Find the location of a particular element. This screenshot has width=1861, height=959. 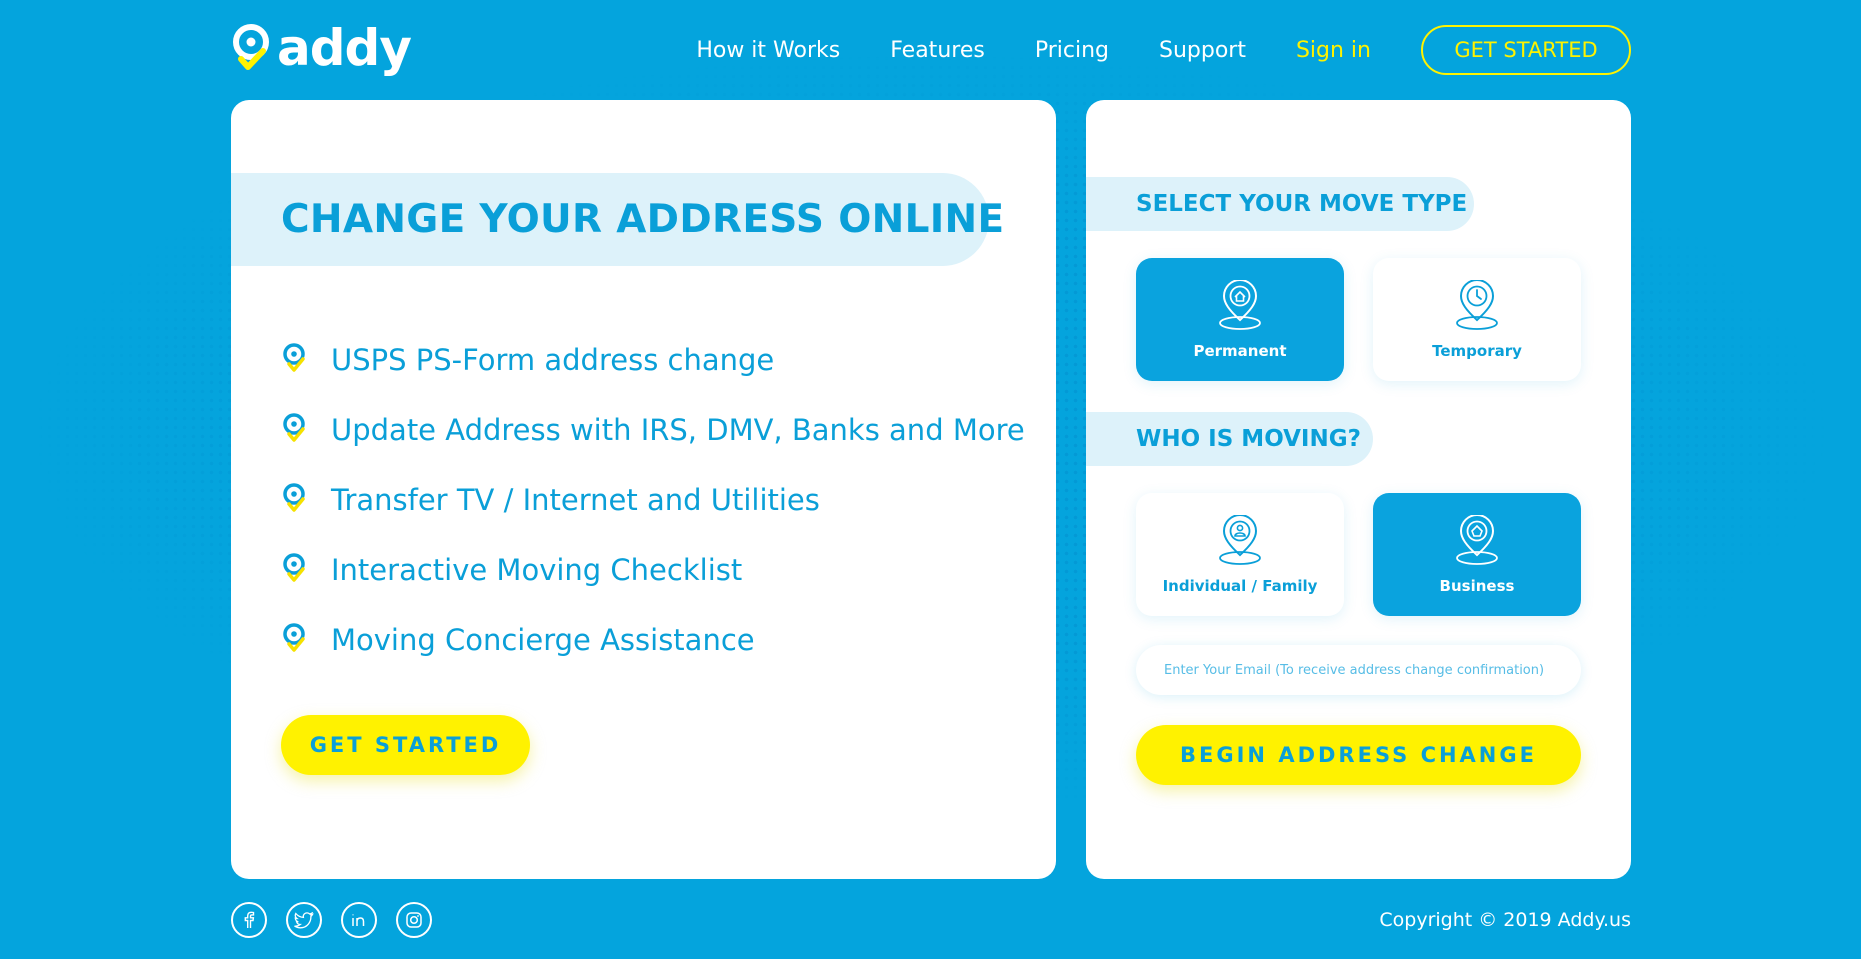

feature-text: USPS PS-Form address change is located at coordinates (553, 360).